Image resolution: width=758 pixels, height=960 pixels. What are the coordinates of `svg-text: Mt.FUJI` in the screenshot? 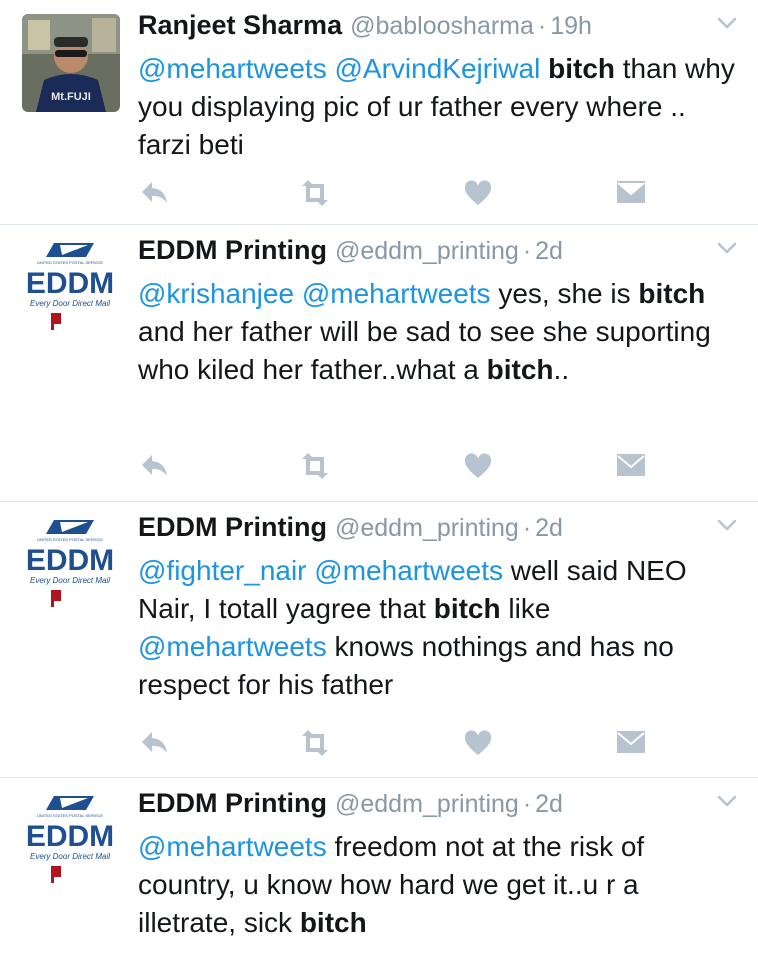 It's located at (71, 97).